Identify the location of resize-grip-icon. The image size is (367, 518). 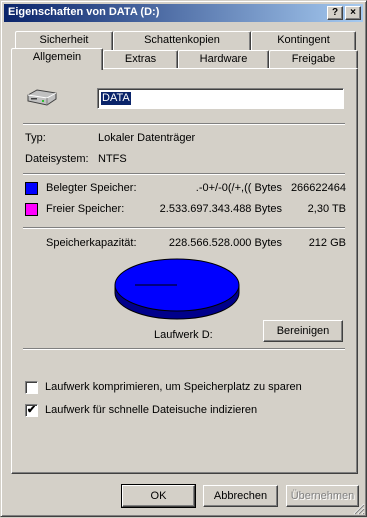
(359, 509).